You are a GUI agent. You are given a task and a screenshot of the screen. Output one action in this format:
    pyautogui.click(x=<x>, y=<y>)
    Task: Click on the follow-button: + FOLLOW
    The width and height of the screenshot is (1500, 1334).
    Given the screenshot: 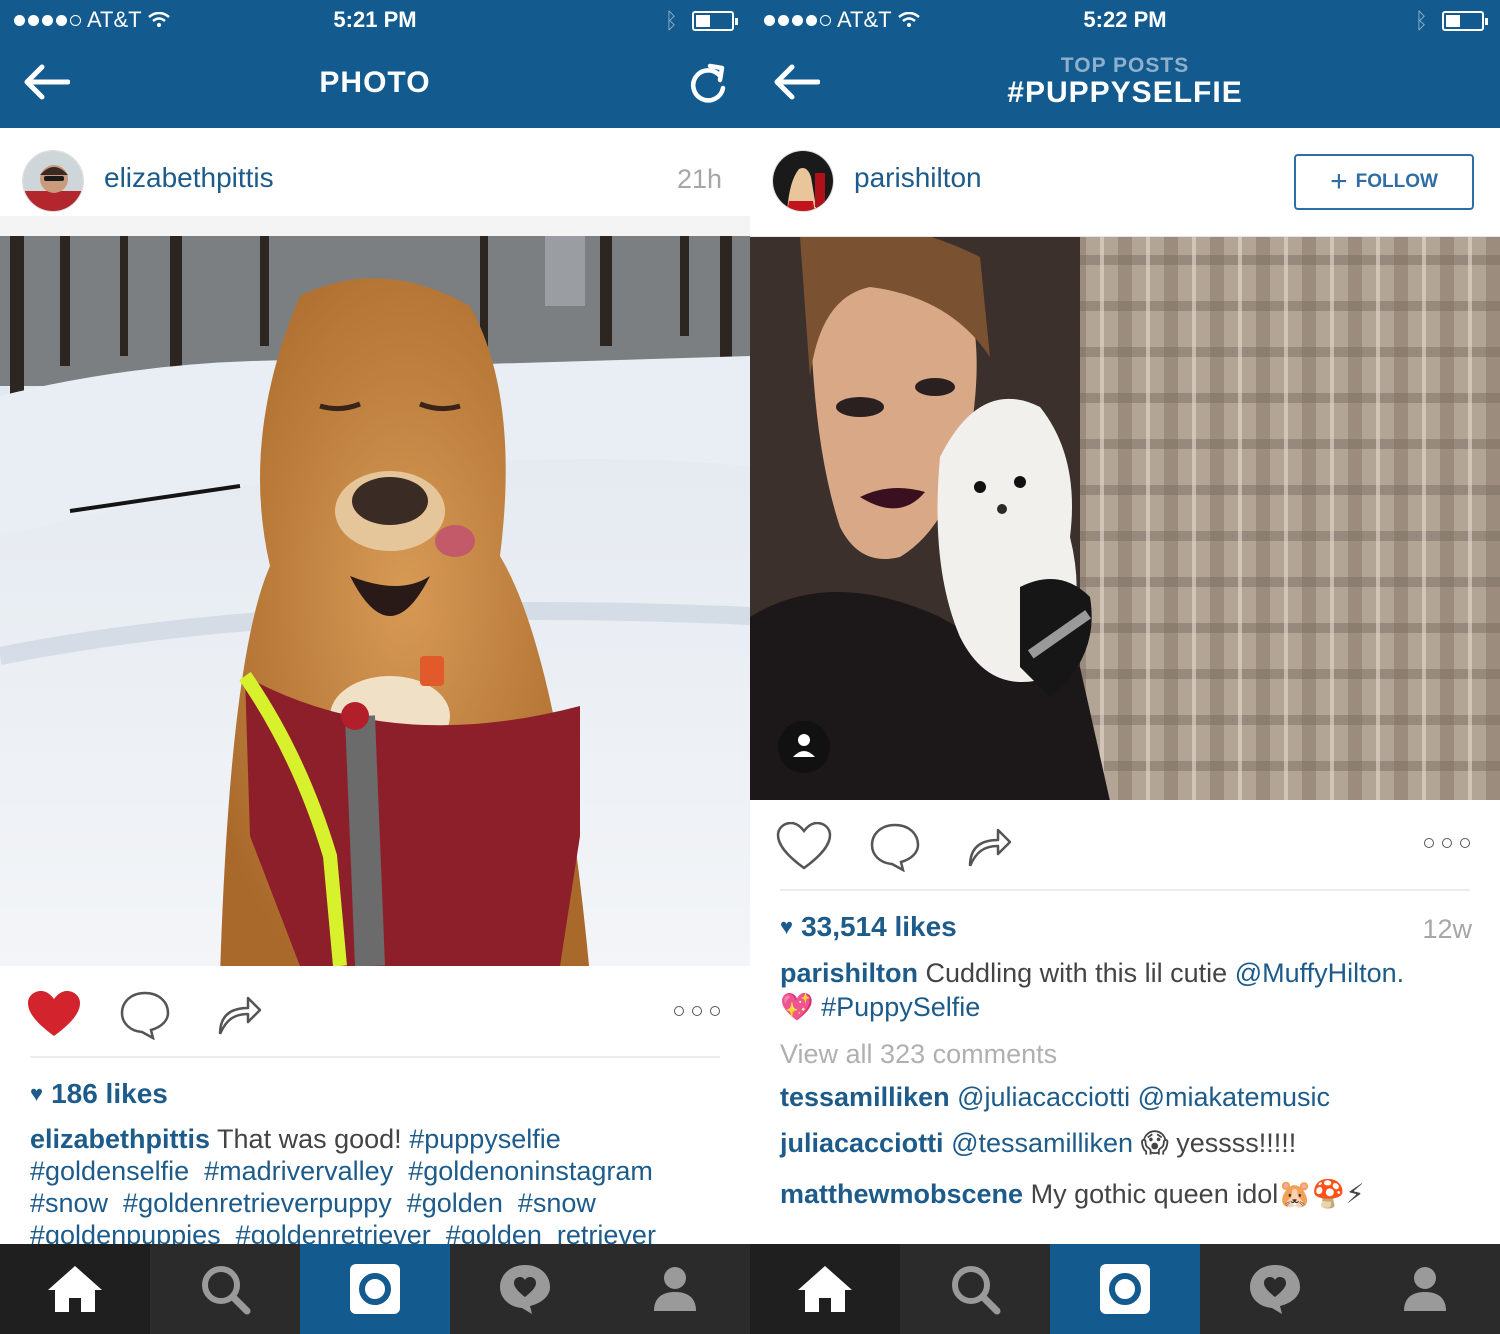 What is the action you would take?
    pyautogui.click(x=1384, y=182)
    